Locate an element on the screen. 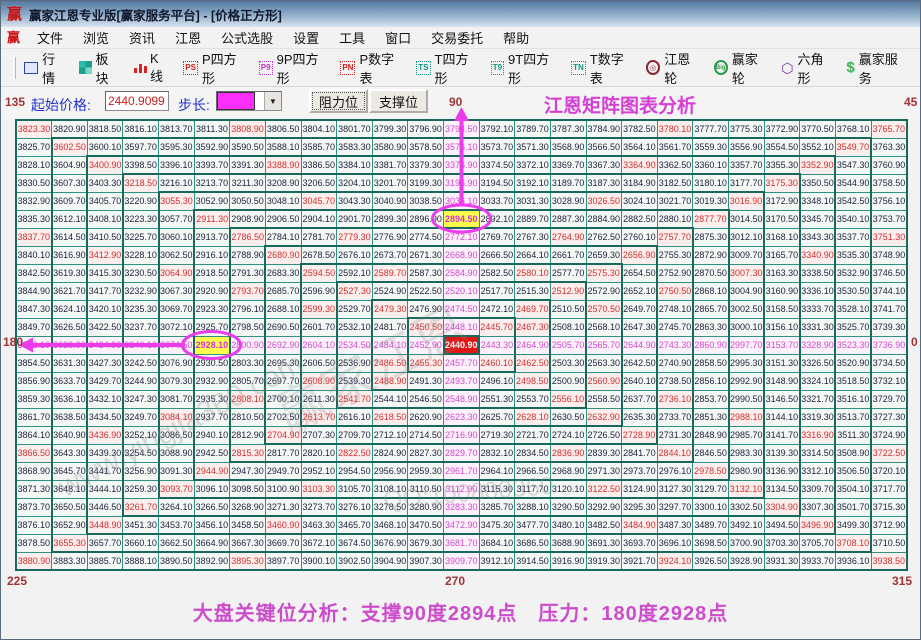 The image size is (921, 640). grid-cell: 2536.90 is located at coordinates (354, 363).